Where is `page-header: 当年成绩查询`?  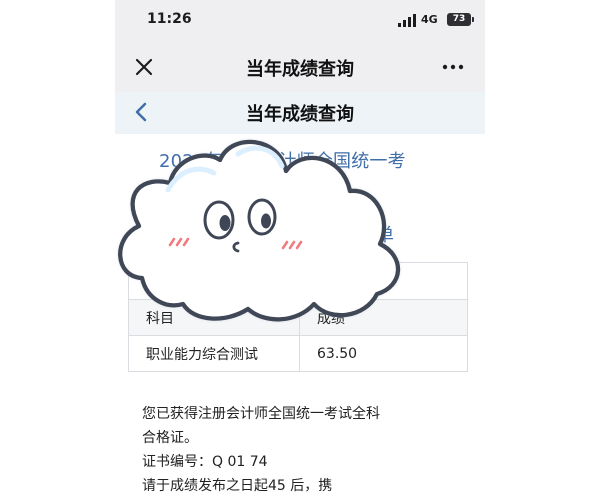
page-header: 当年成绩查询 is located at coordinates (300, 113).